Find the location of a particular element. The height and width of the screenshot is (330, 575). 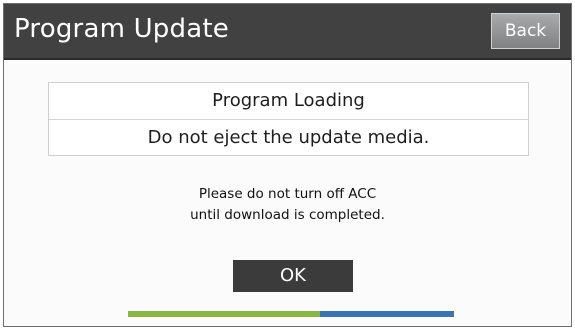

notice-line-1: Please do not turn off ACC is located at coordinates (287, 194).